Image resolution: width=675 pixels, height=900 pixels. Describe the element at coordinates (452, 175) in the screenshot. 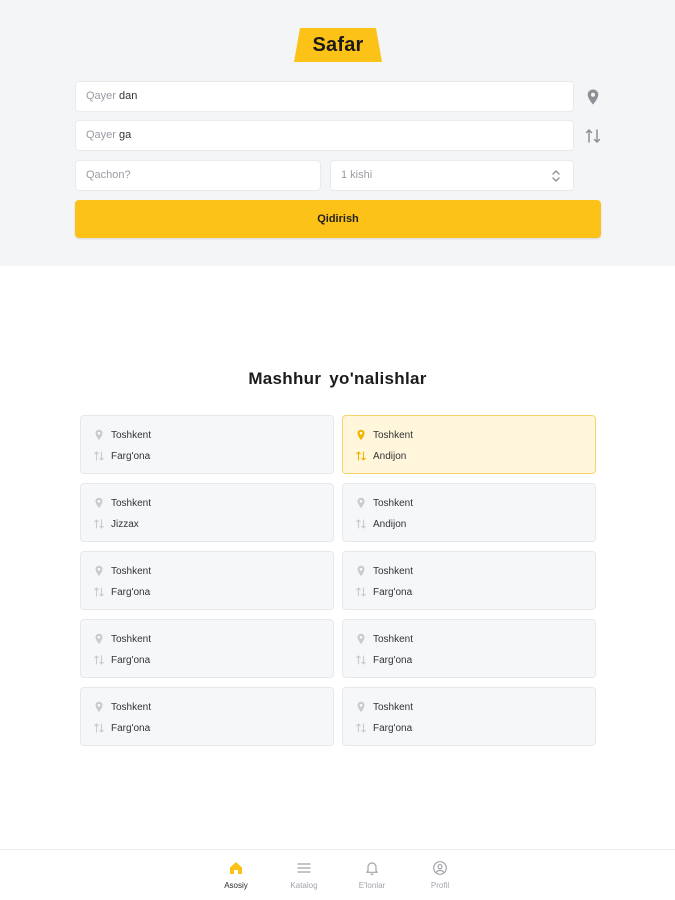

I see `passengers-select: 1 kishi` at that location.